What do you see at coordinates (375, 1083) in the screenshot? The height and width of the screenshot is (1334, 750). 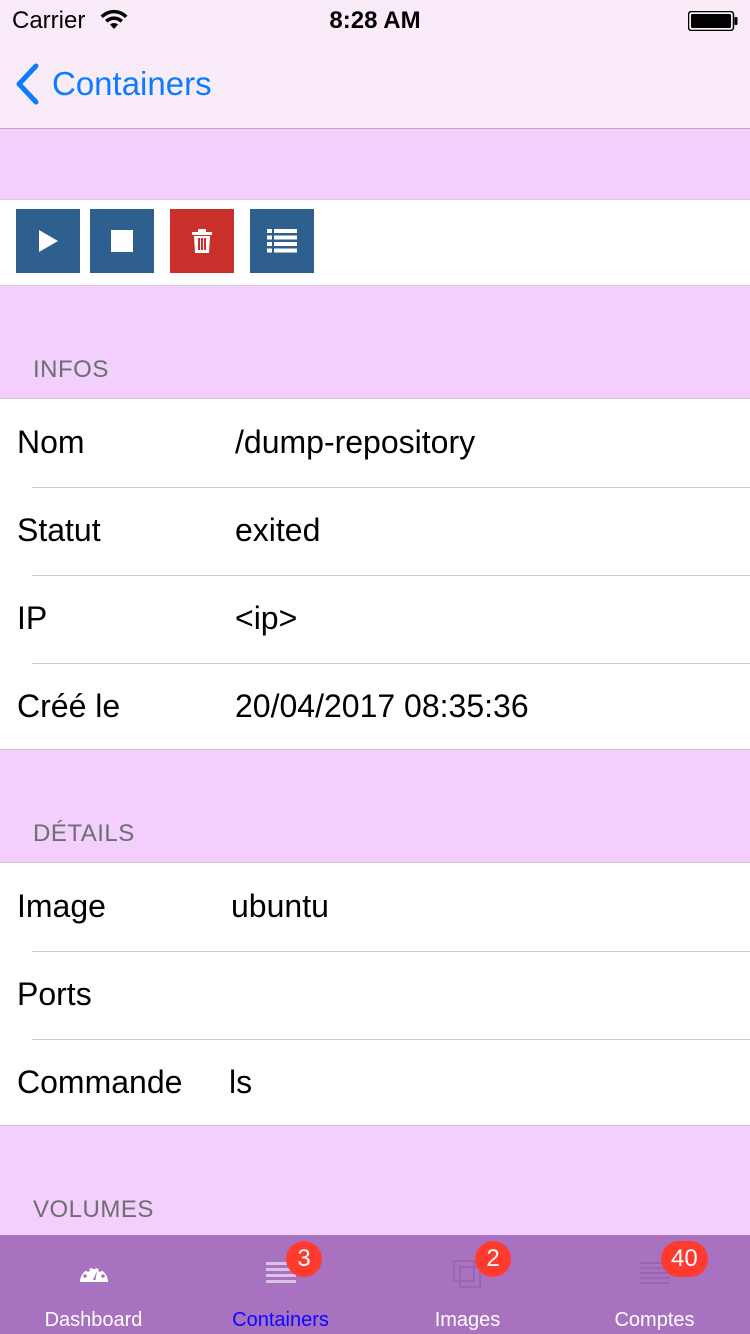 I see `detail-row-command: Commande ls` at bounding box center [375, 1083].